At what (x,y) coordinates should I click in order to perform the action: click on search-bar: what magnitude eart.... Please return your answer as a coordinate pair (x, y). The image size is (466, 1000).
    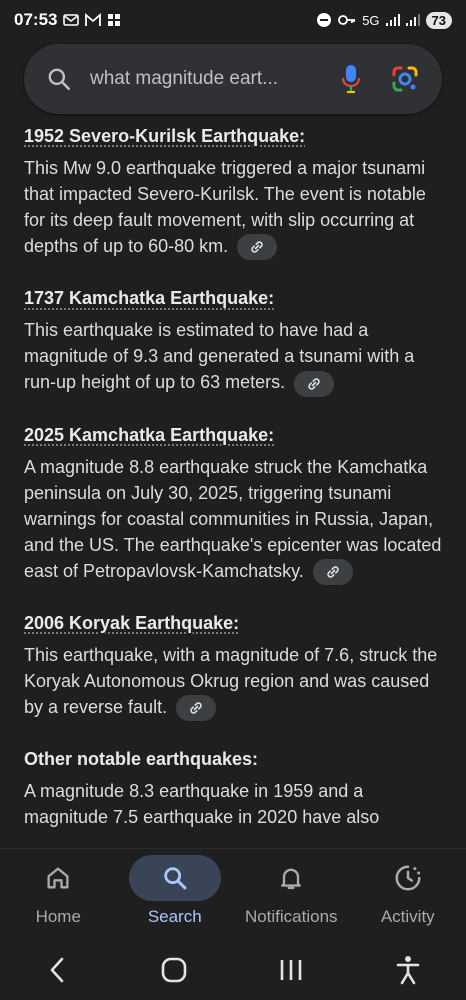
    Looking at the image, I should click on (233, 79).